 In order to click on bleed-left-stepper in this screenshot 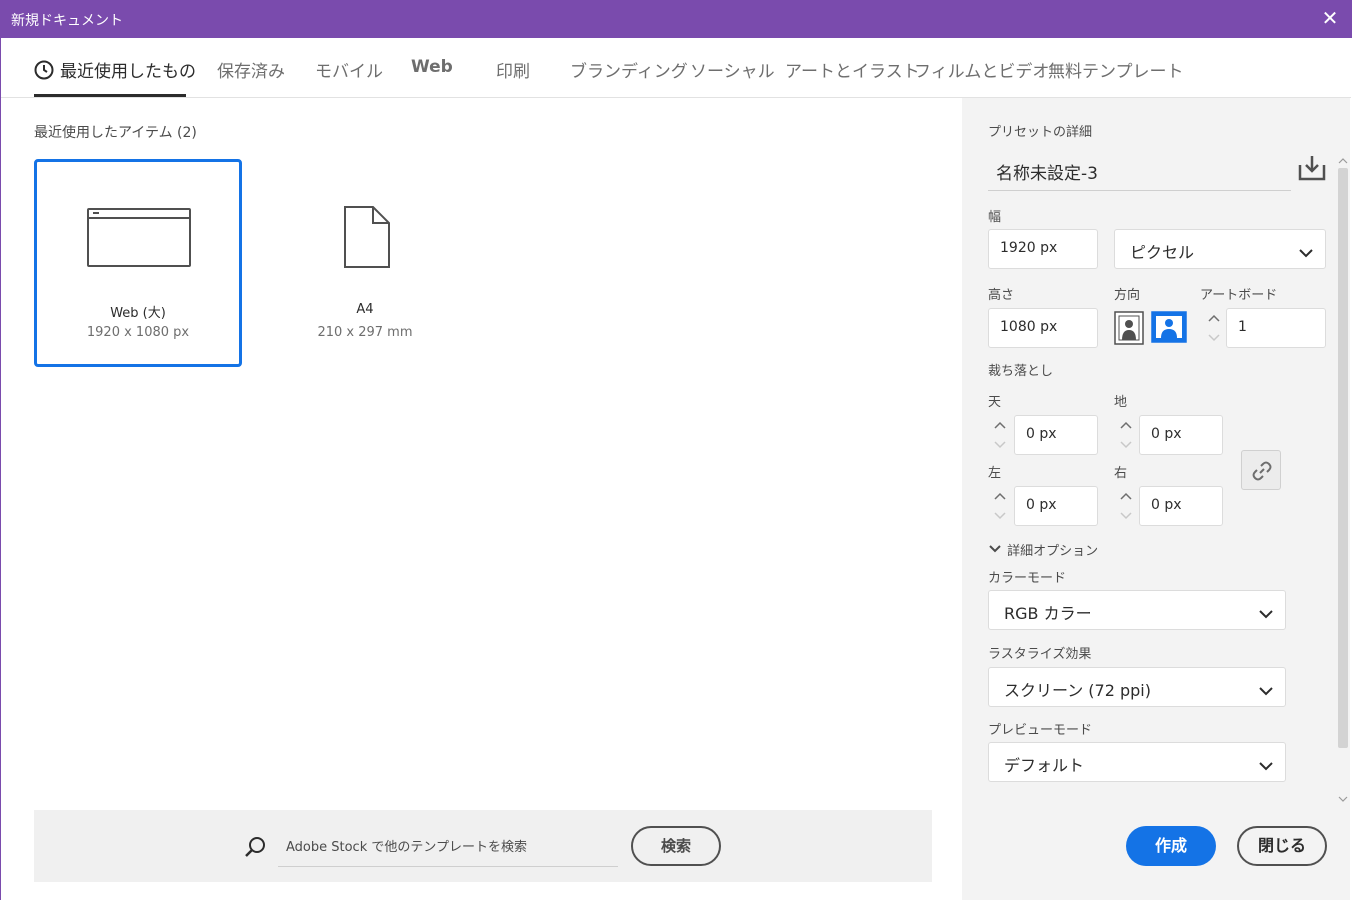, I will do `click(1000, 506)`.